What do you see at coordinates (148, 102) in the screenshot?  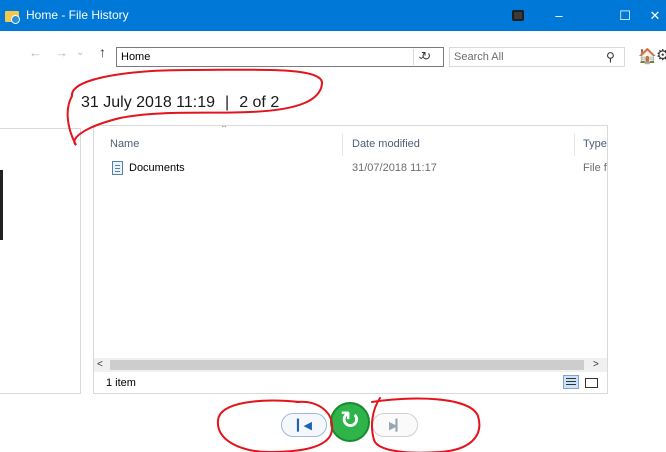 I see `snapshot-timestamp: 31 July 2018 11:19` at bounding box center [148, 102].